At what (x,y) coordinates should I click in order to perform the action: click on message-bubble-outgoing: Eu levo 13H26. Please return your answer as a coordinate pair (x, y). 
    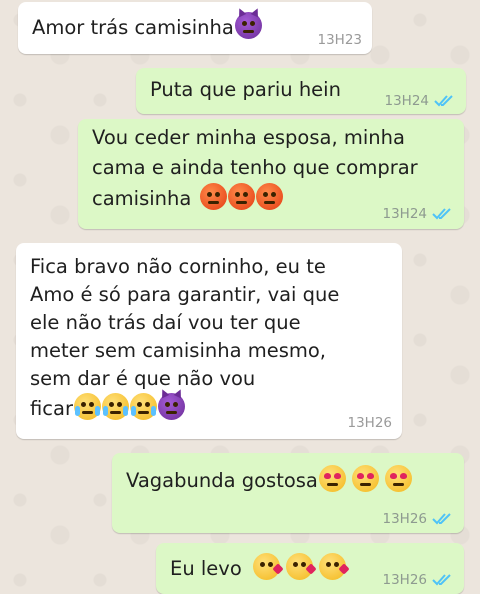
    Looking at the image, I should click on (310, 568).